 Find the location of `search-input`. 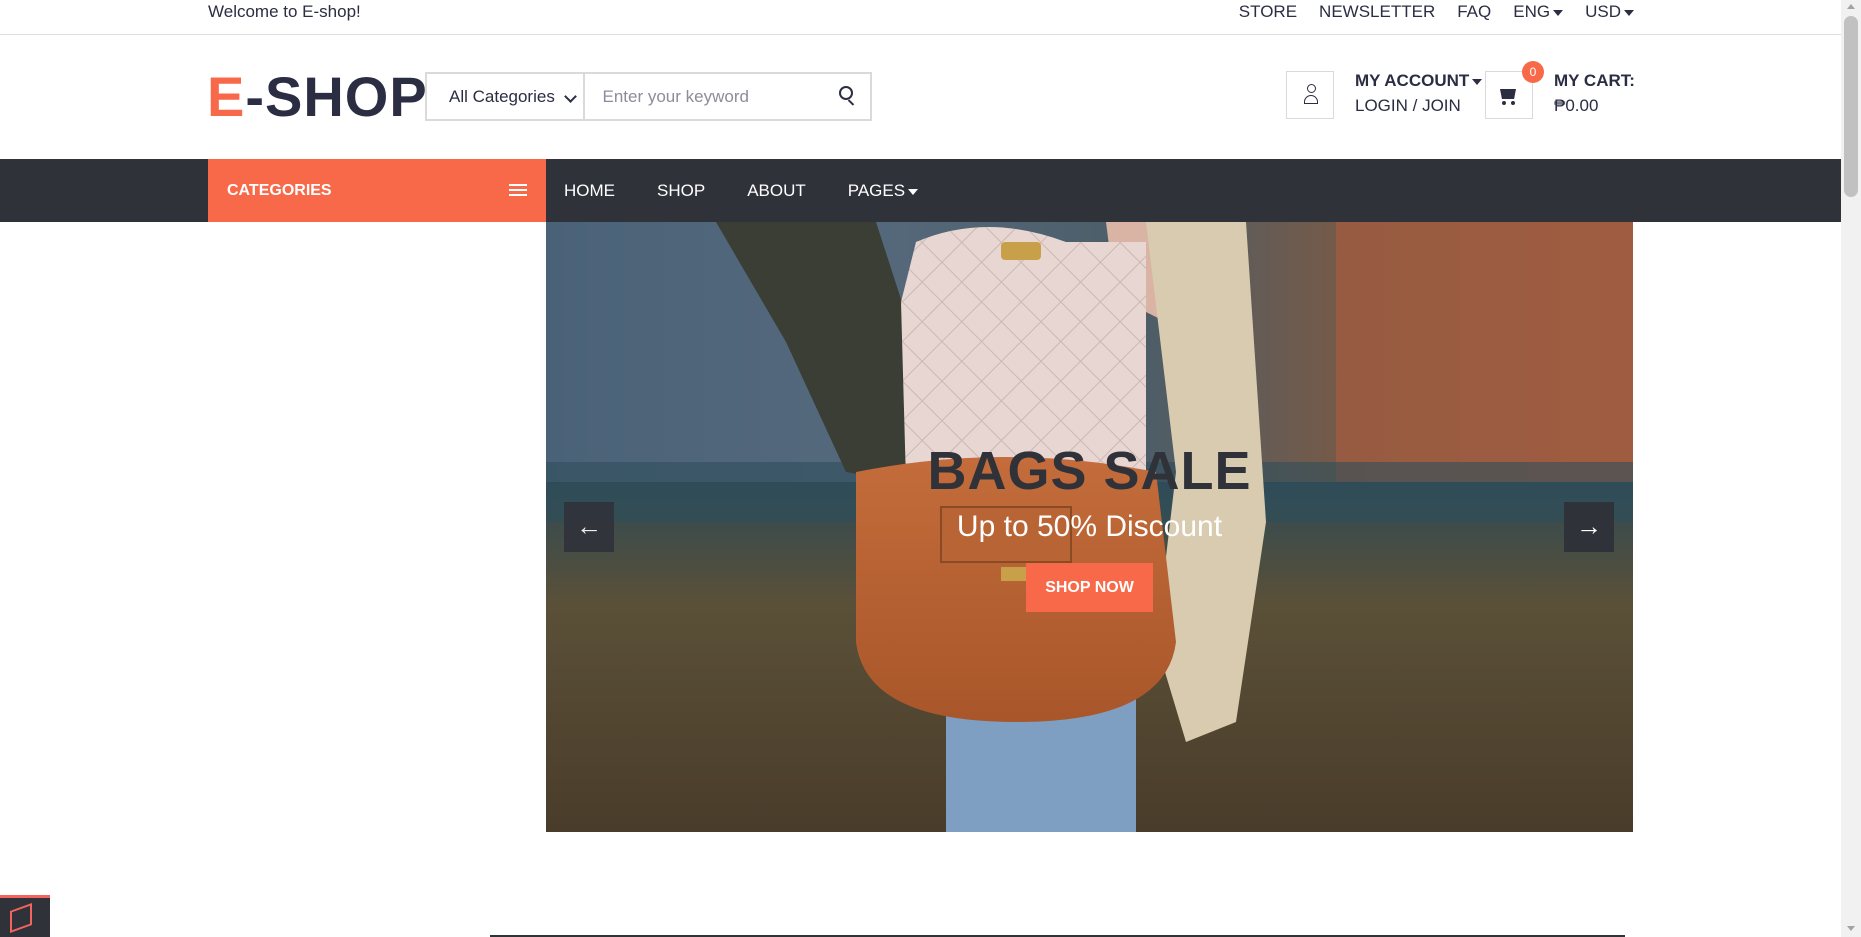

search-input is located at coordinates (705, 96).